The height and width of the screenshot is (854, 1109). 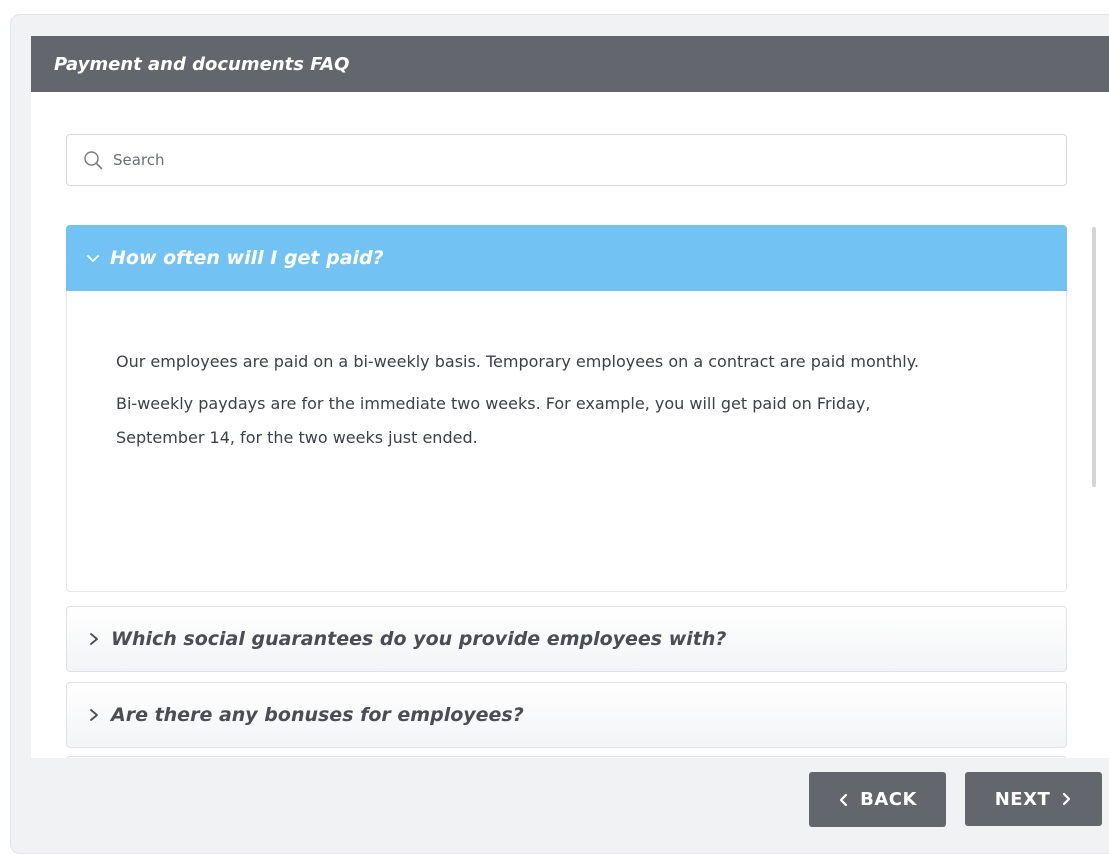 What do you see at coordinates (202, 64) in the screenshot?
I see `slide-title: Payment and documents FAQ` at bounding box center [202, 64].